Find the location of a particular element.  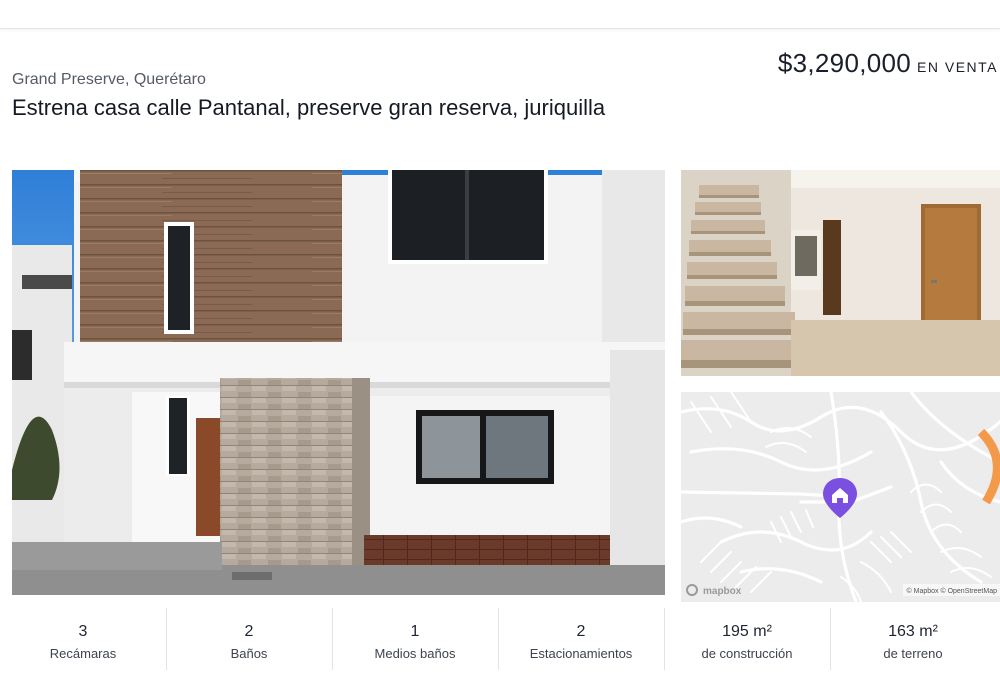

stat-parking: 2 Estacionamientos is located at coordinates (581, 646).